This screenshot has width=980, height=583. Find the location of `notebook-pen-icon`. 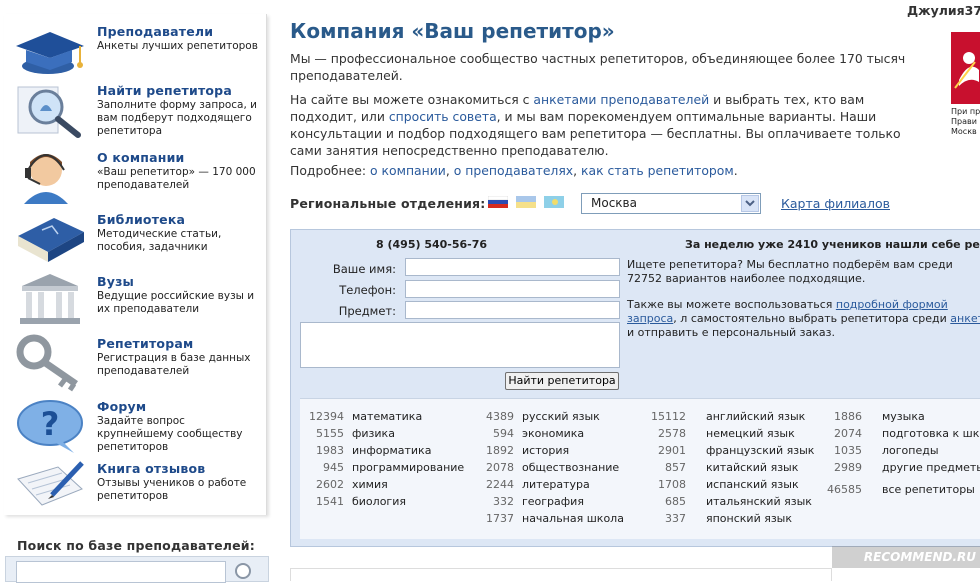

notebook-pen-icon is located at coordinates (50, 483).